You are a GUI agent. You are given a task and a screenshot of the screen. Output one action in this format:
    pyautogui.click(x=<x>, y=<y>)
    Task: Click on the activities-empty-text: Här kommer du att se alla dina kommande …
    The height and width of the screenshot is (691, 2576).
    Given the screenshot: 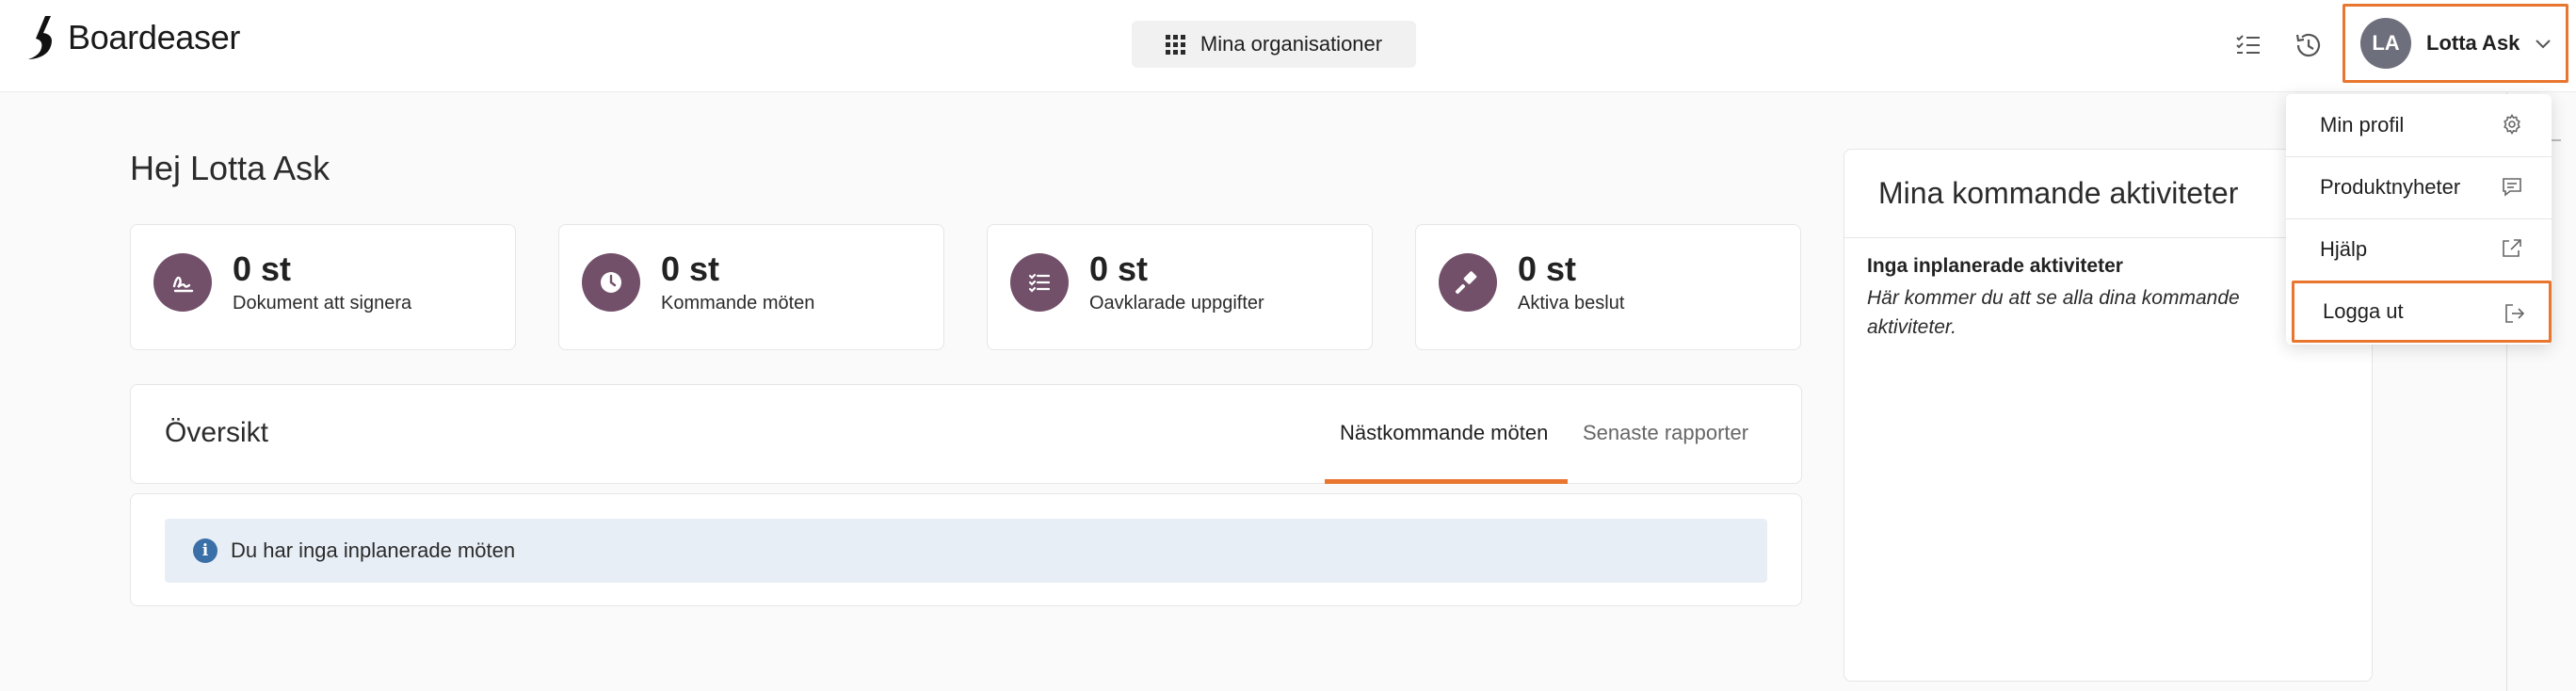 What is the action you would take?
    pyautogui.click(x=2053, y=312)
    